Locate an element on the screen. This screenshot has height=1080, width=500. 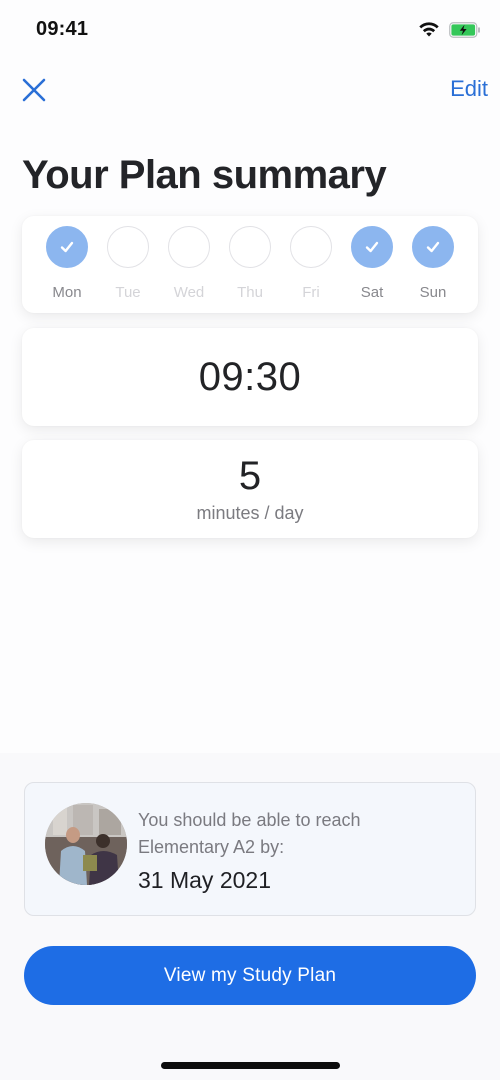
day-label: Mon is located at coordinates (67, 292).